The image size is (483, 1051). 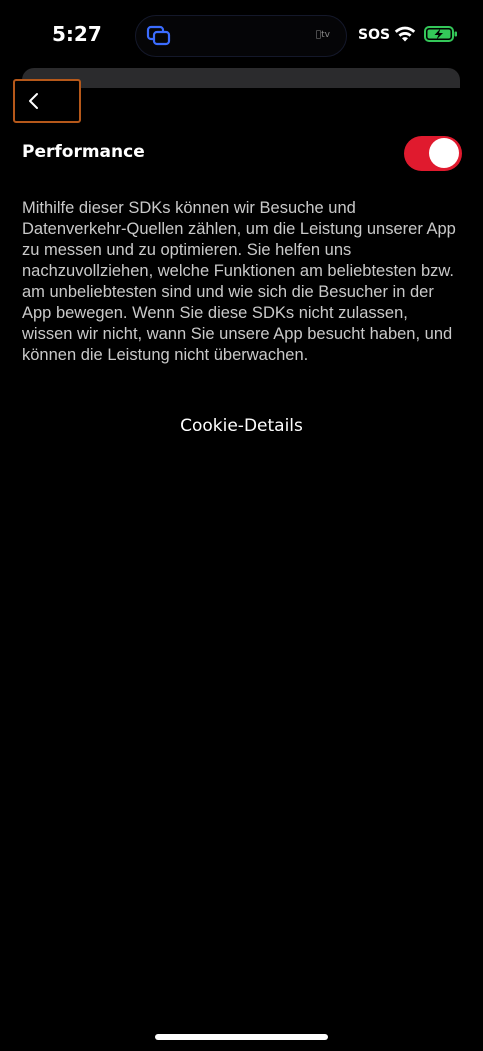 I want to click on section-title: Performance, so click(x=83, y=152).